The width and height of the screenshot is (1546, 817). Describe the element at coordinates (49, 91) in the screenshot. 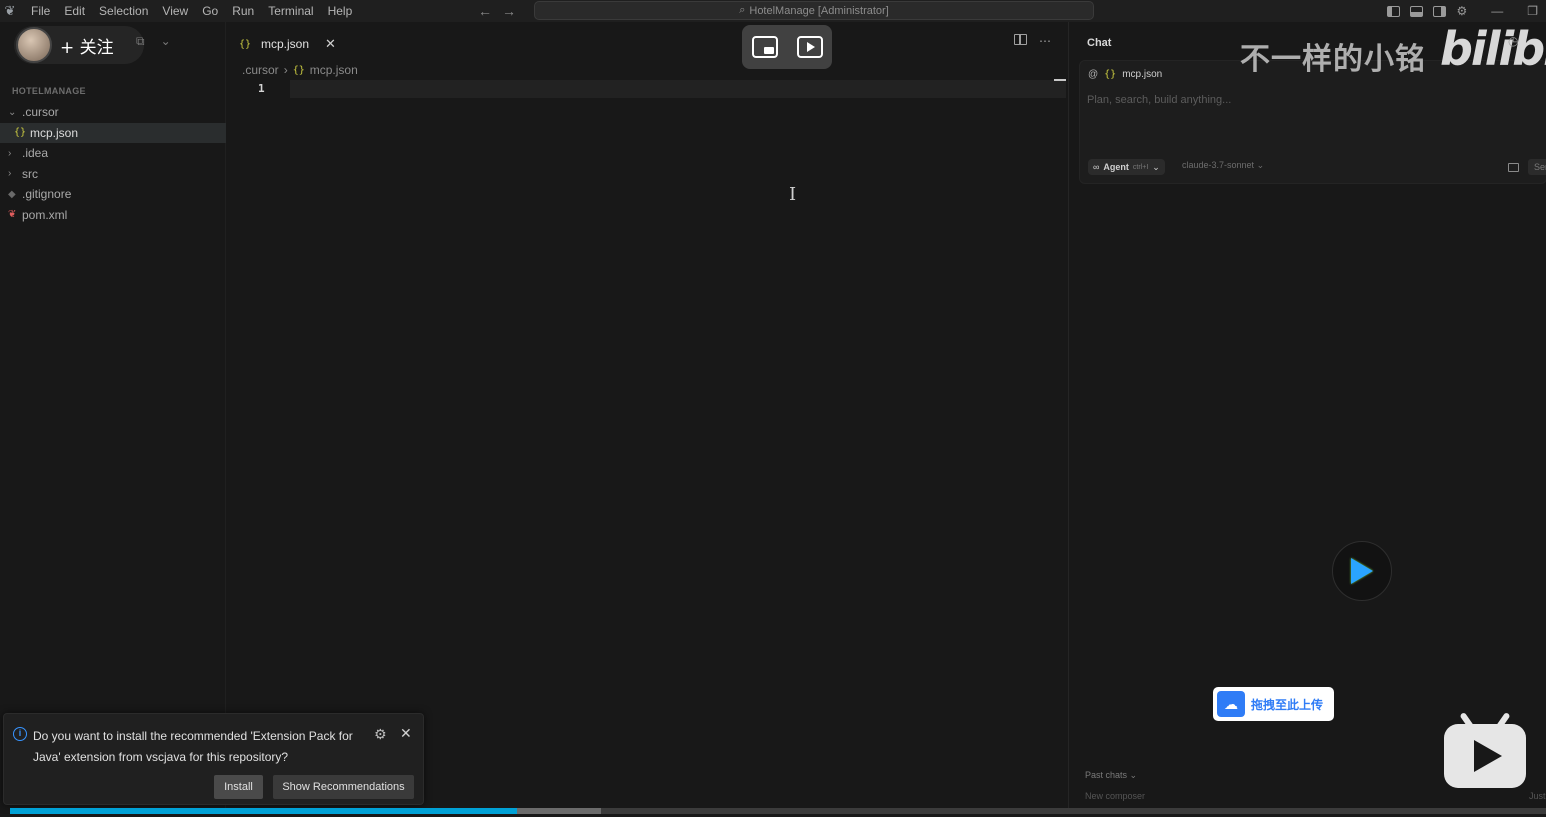

I see `project-title: HOTELMANAGE` at that location.